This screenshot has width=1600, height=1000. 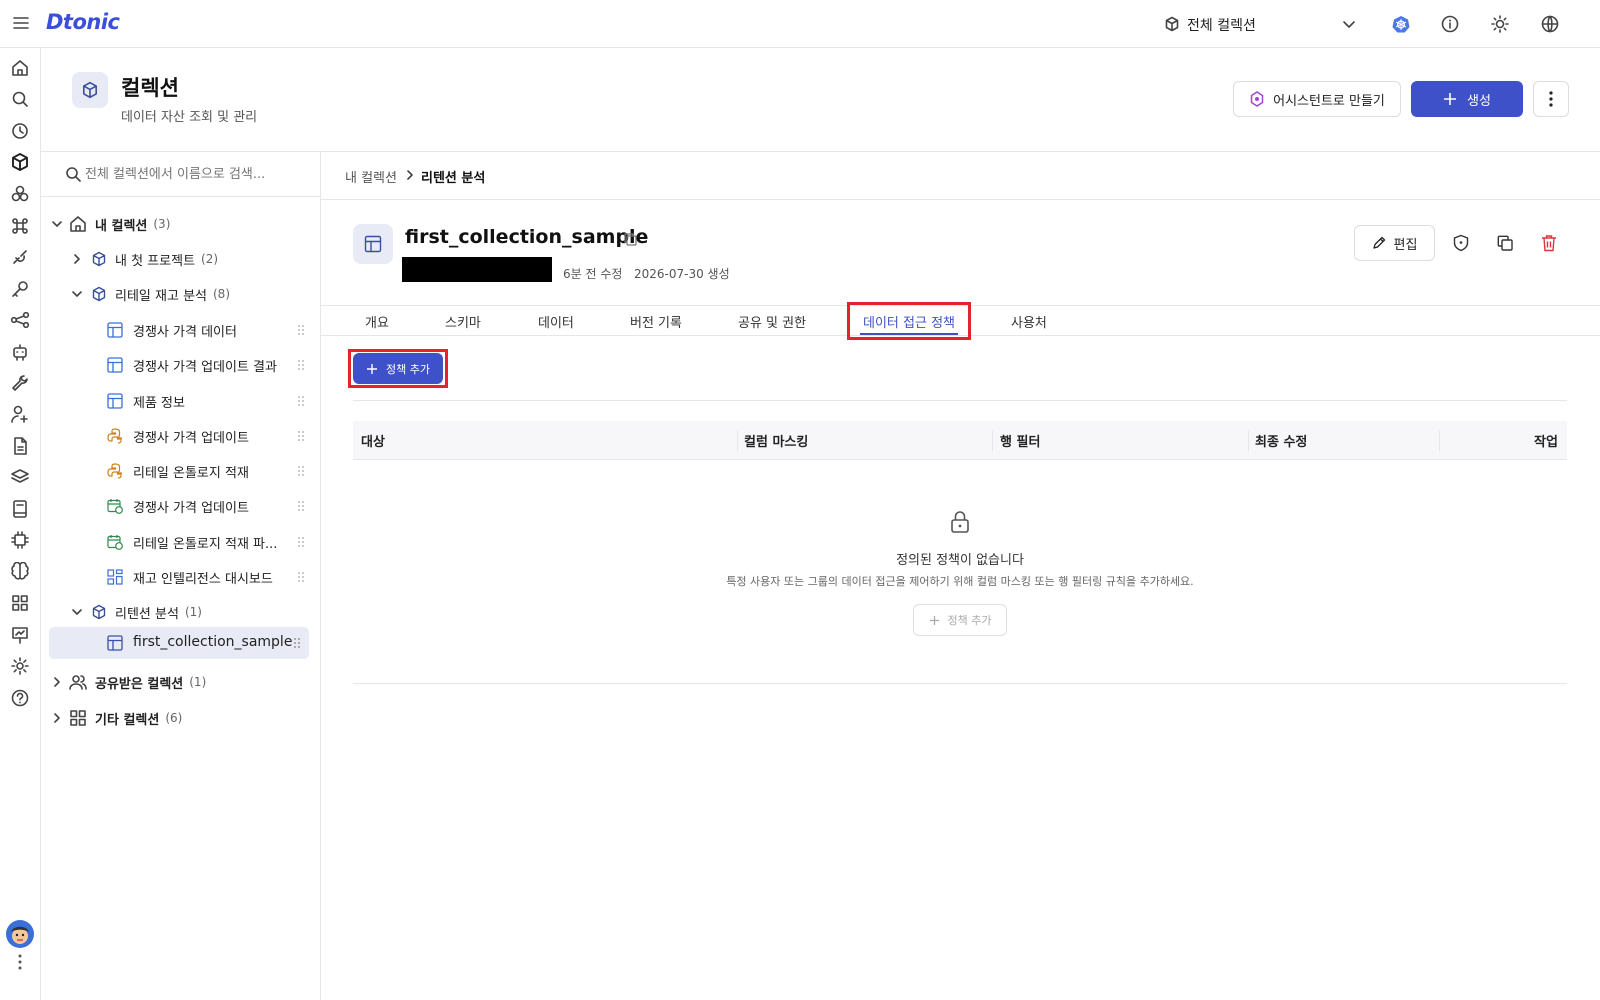 What do you see at coordinates (20, 99) in the screenshot?
I see `search-icon` at bounding box center [20, 99].